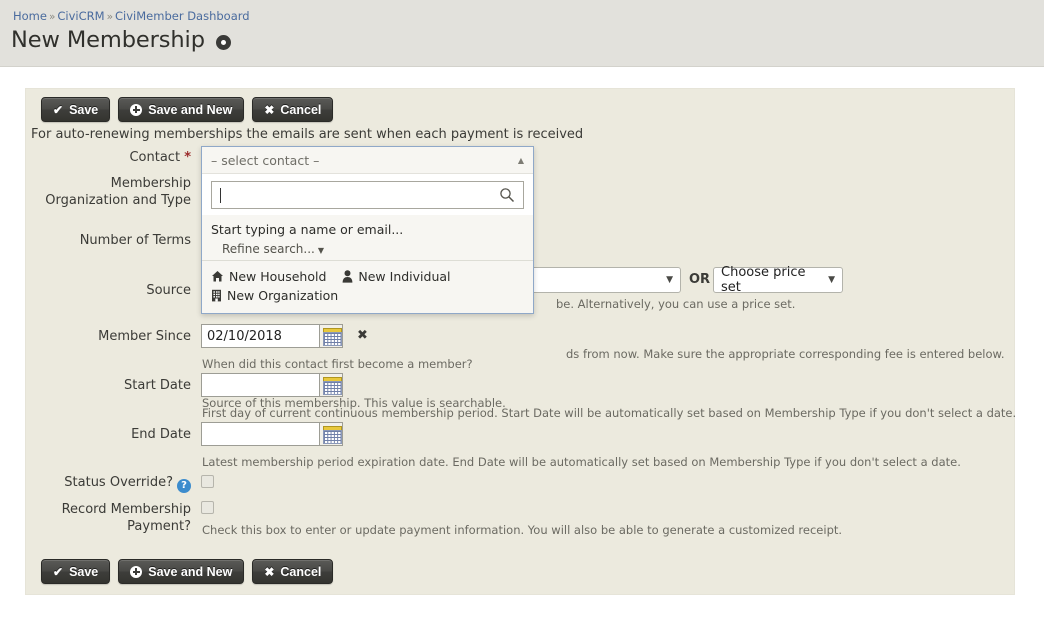  Describe the element at coordinates (367, 160) in the screenshot. I see `contact-dropdown-header: – select contact – ▲` at that location.